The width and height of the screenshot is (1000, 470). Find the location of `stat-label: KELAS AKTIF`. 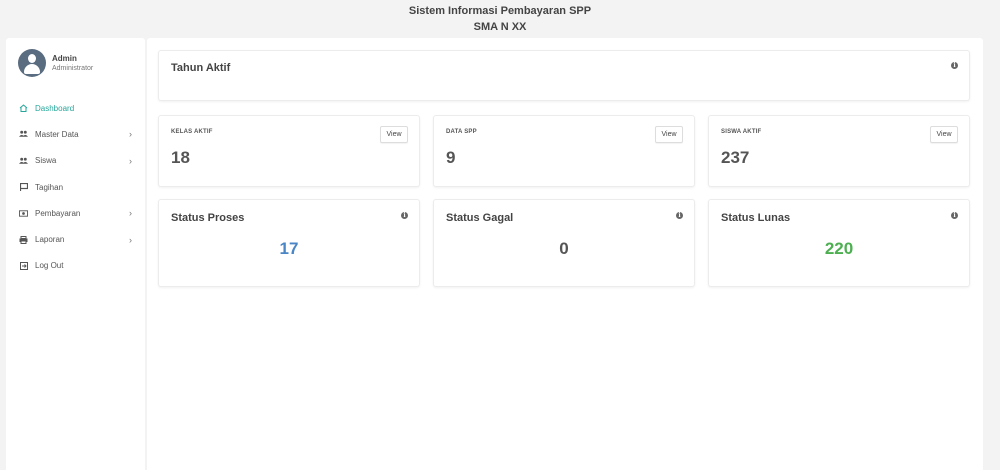

stat-label: KELAS AKTIF is located at coordinates (192, 132).